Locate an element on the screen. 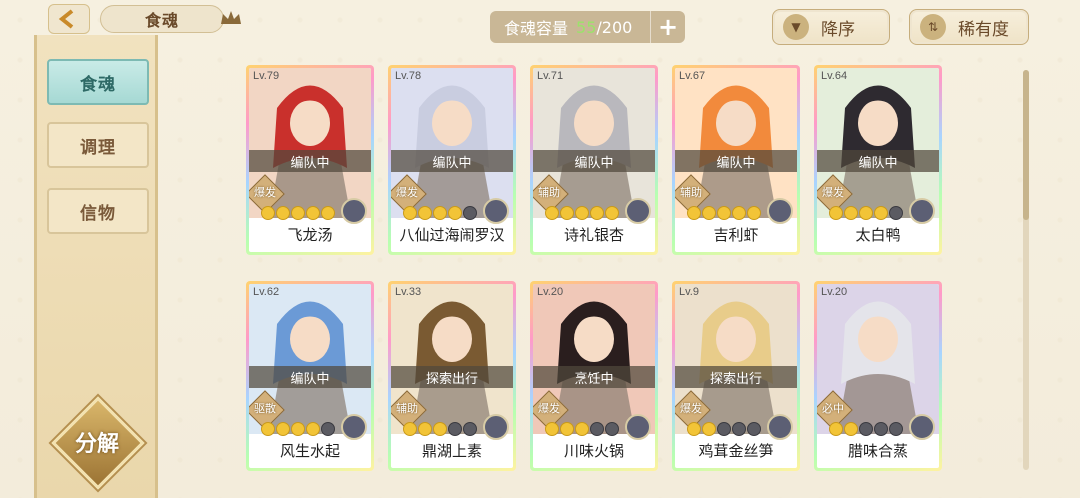 The image size is (1080, 498). sort-by-button: ⇅ 稀有度 is located at coordinates (969, 27).